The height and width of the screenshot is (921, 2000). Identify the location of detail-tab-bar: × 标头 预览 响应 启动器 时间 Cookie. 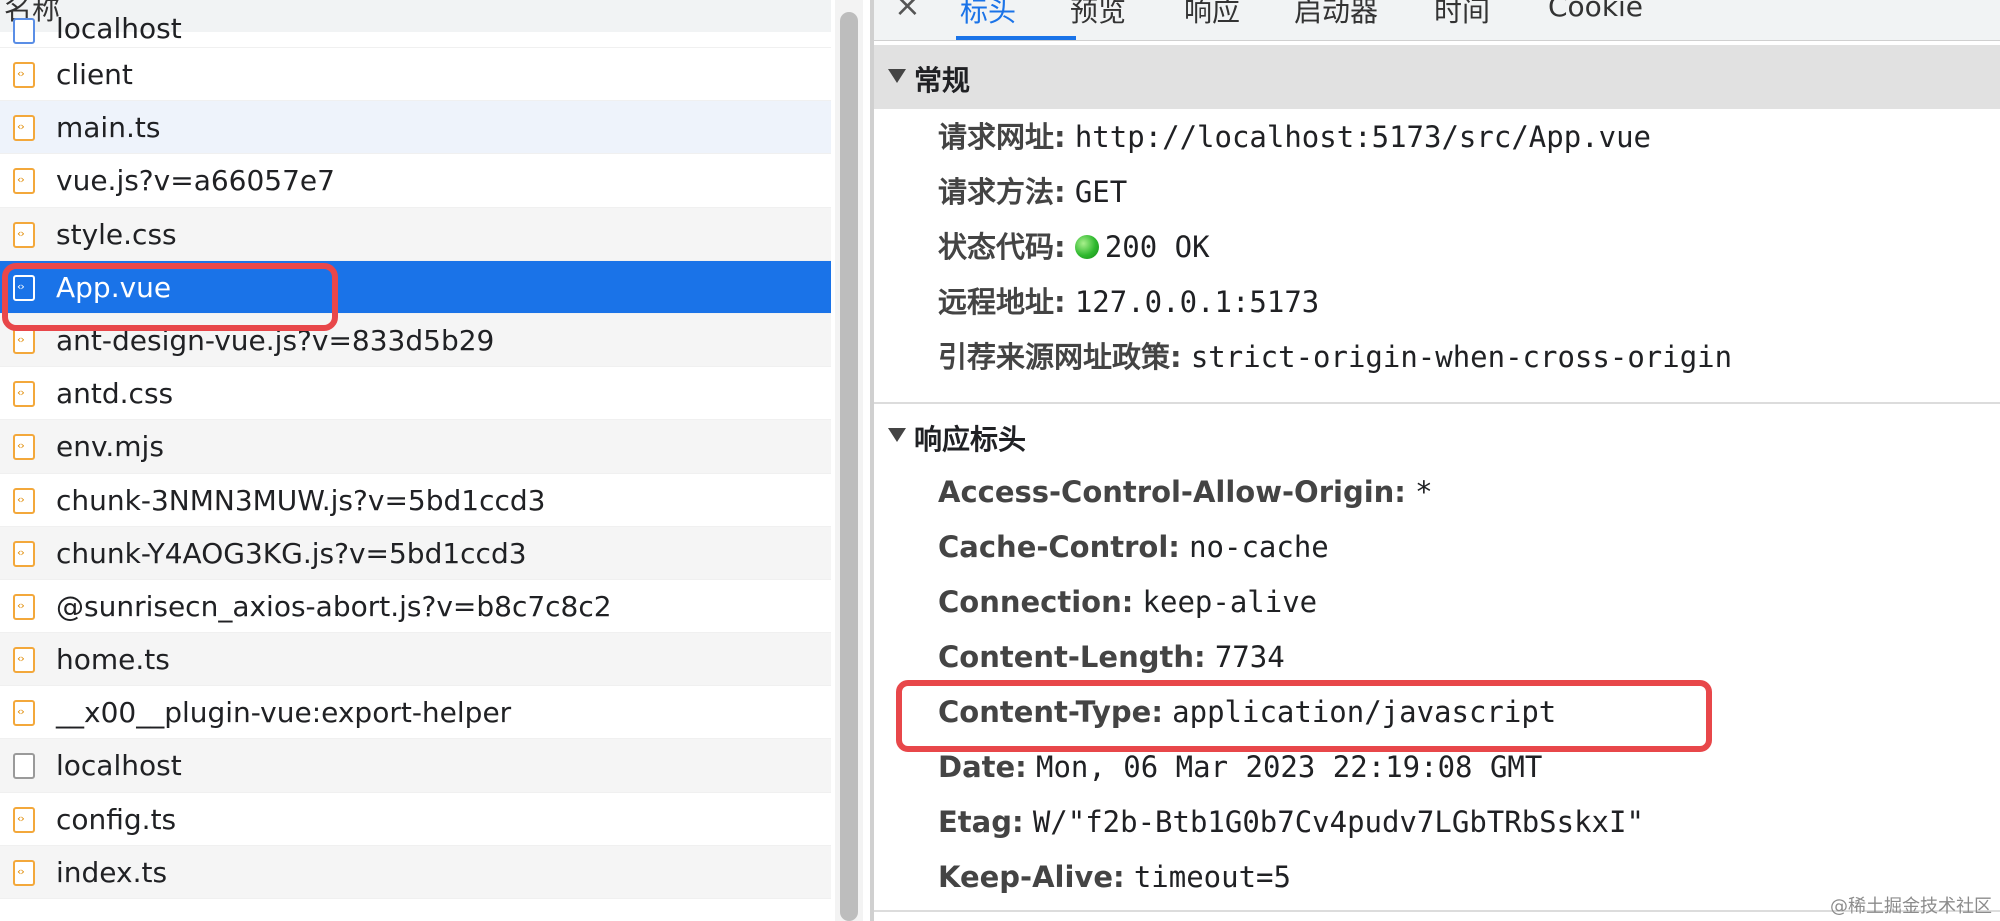
(1437, 20).